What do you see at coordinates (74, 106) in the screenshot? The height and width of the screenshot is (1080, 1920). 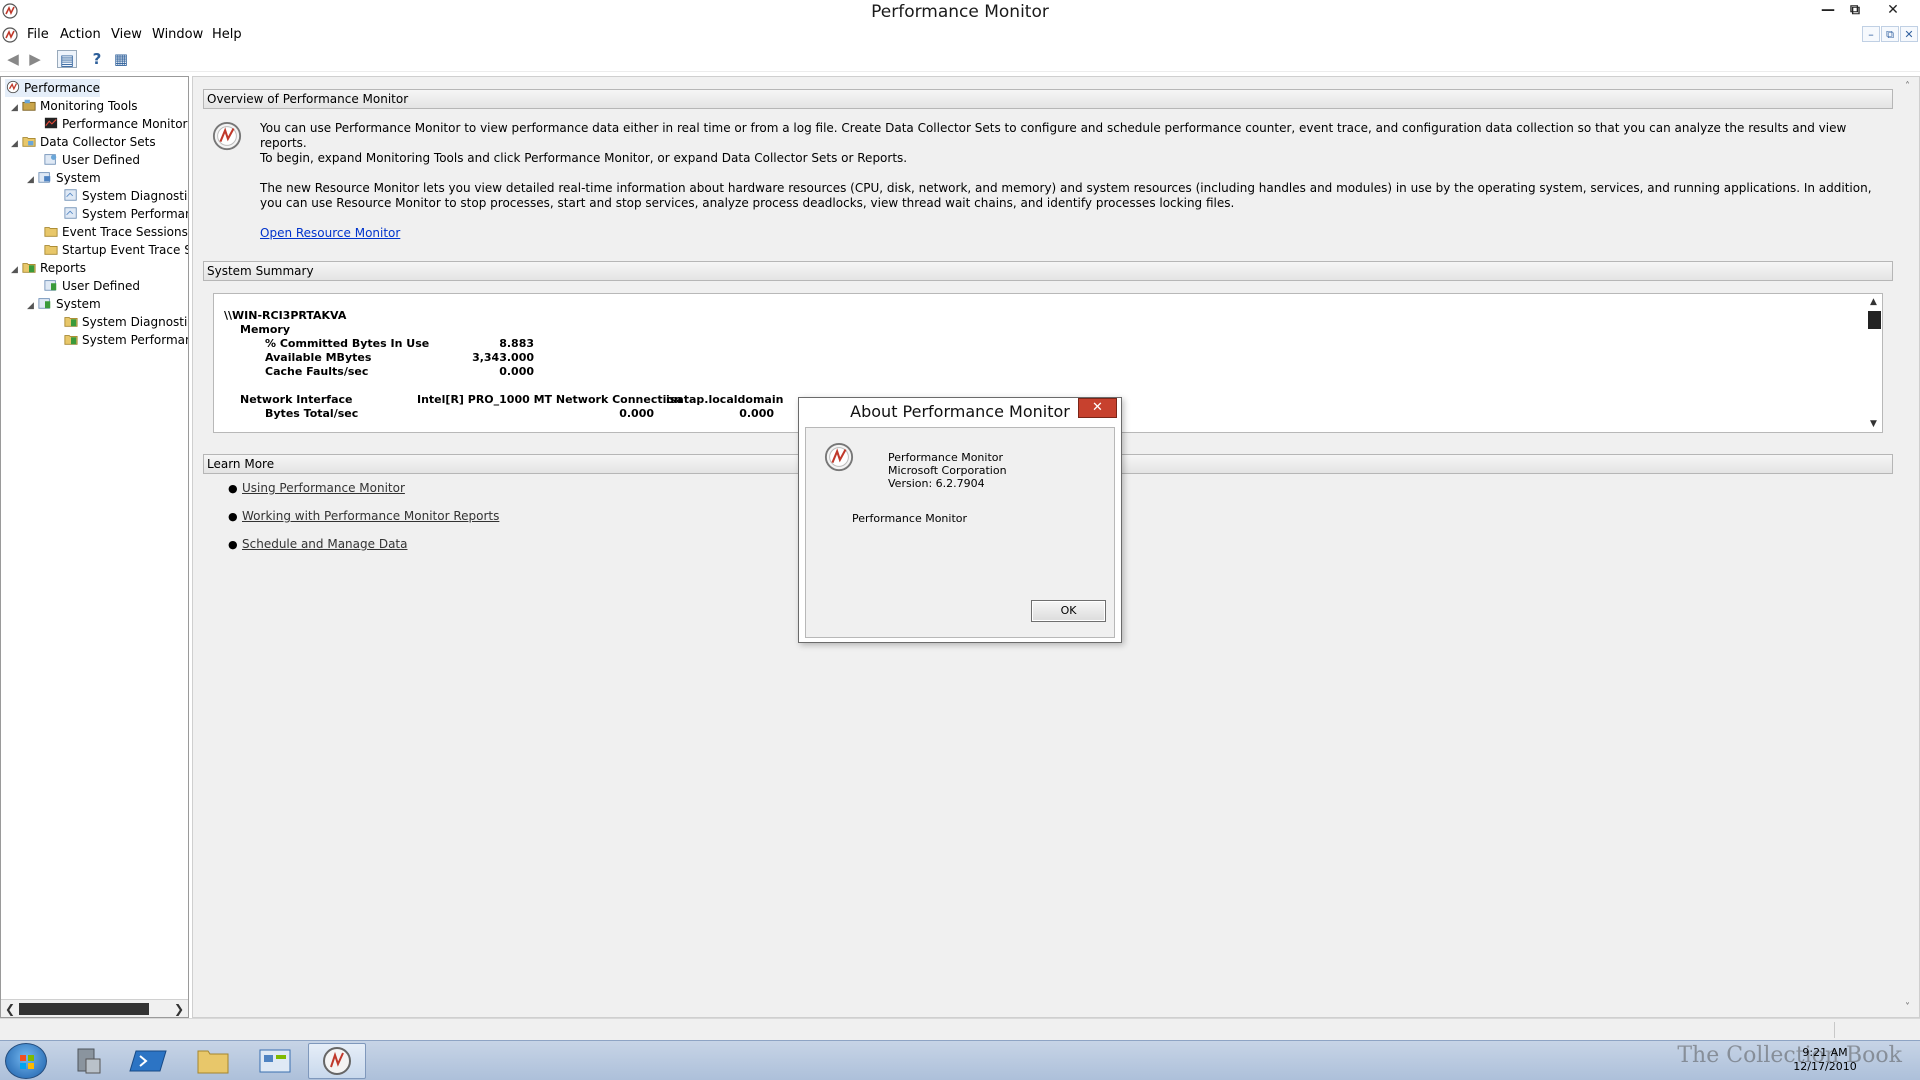 I see `tree-item-monitoring-tools: ◢ Monitoring Tools` at bounding box center [74, 106].